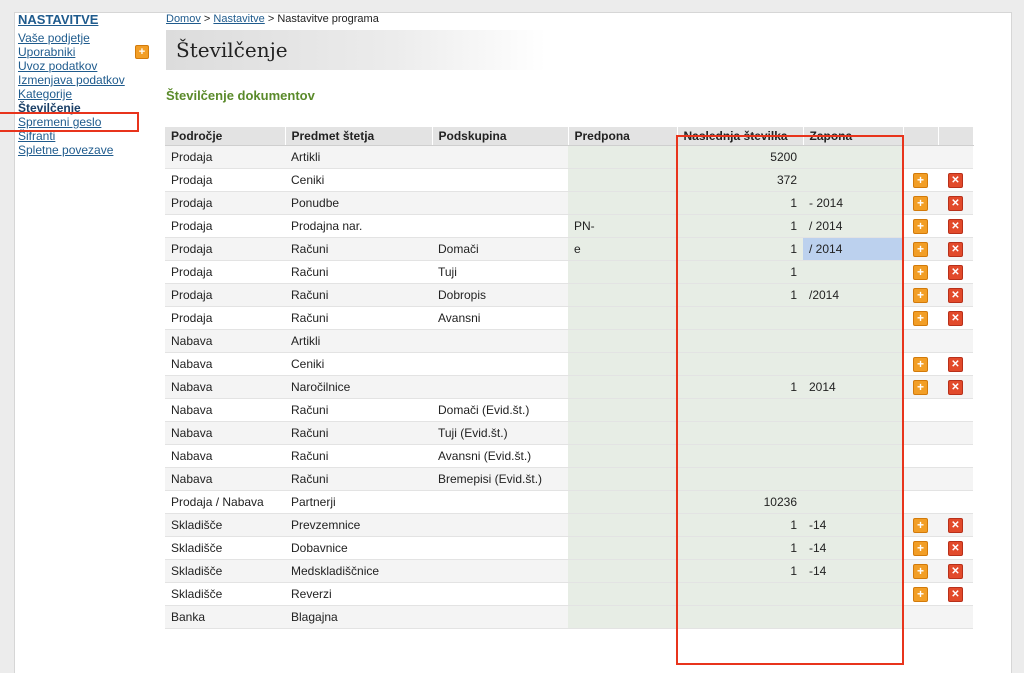 This screenshot has width=1024, height=673. I want to click on table-row: Prodaja Računi Dobropis 1/2014 + ✕, so click(569, 295).